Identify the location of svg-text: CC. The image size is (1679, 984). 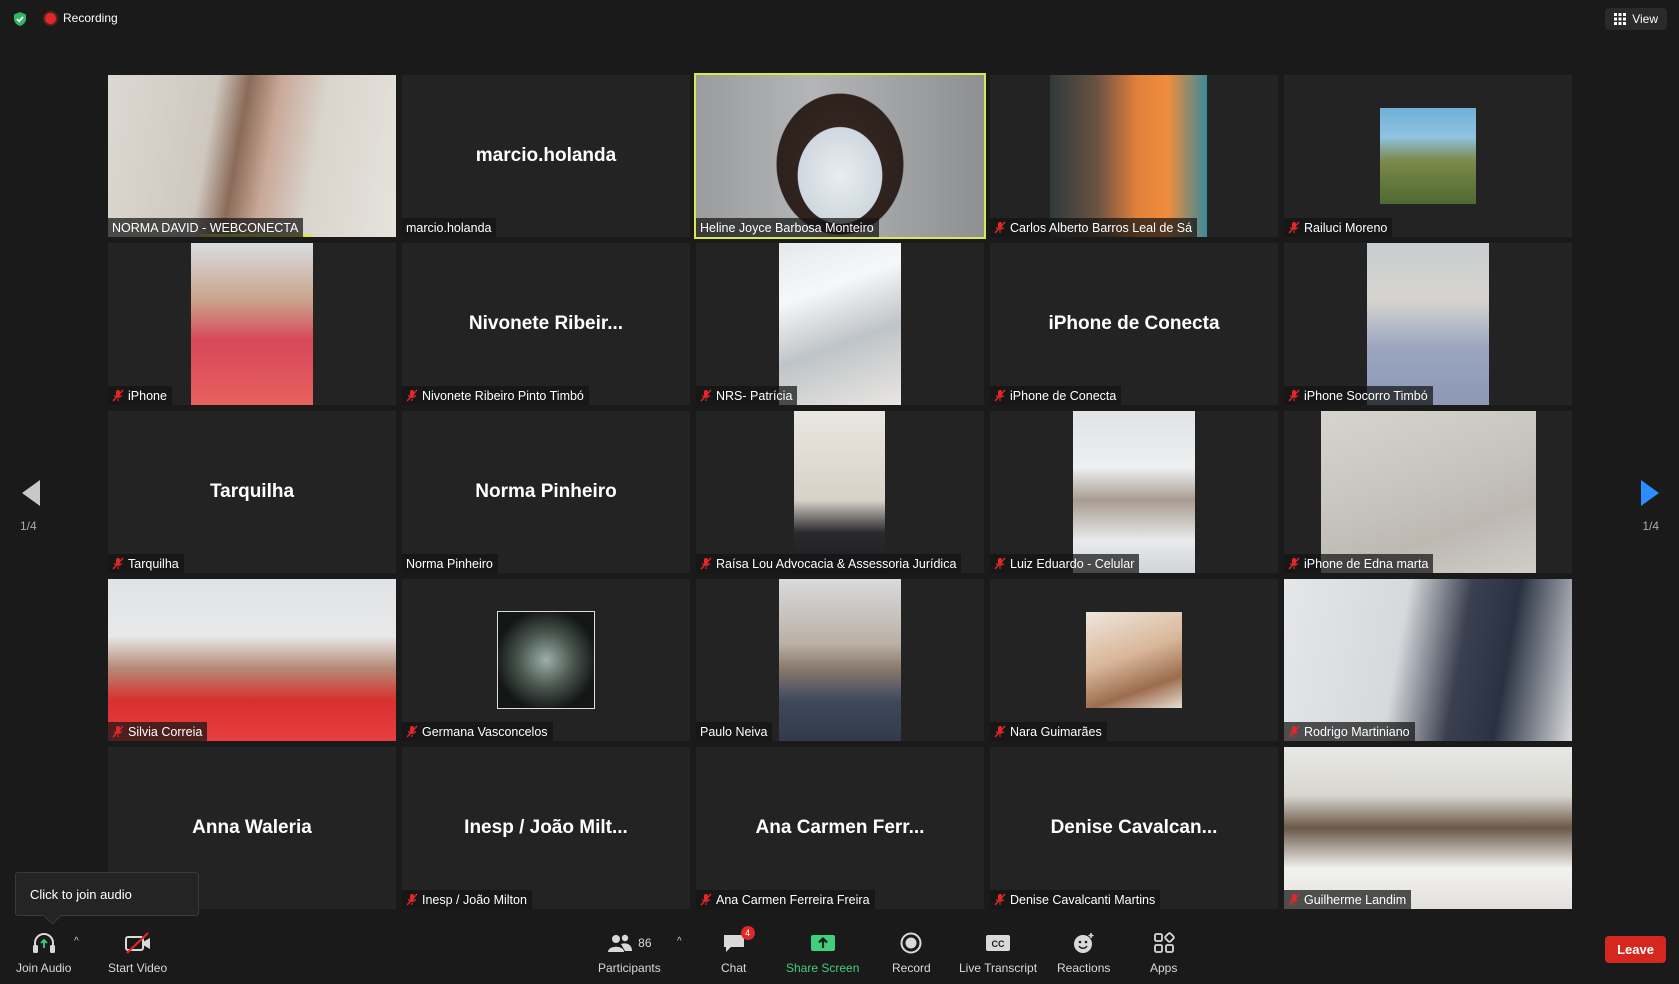
(998, 944).